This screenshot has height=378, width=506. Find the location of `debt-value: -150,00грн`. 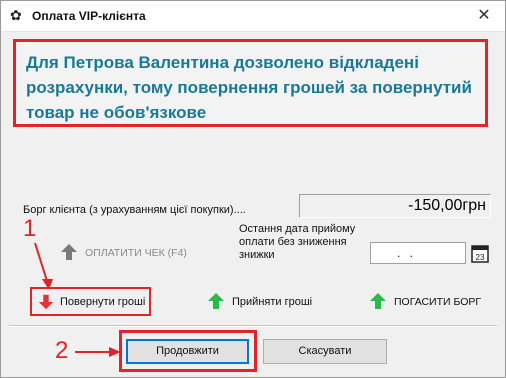

debt-value: -150,00грн is located at coordinates (447, 205).